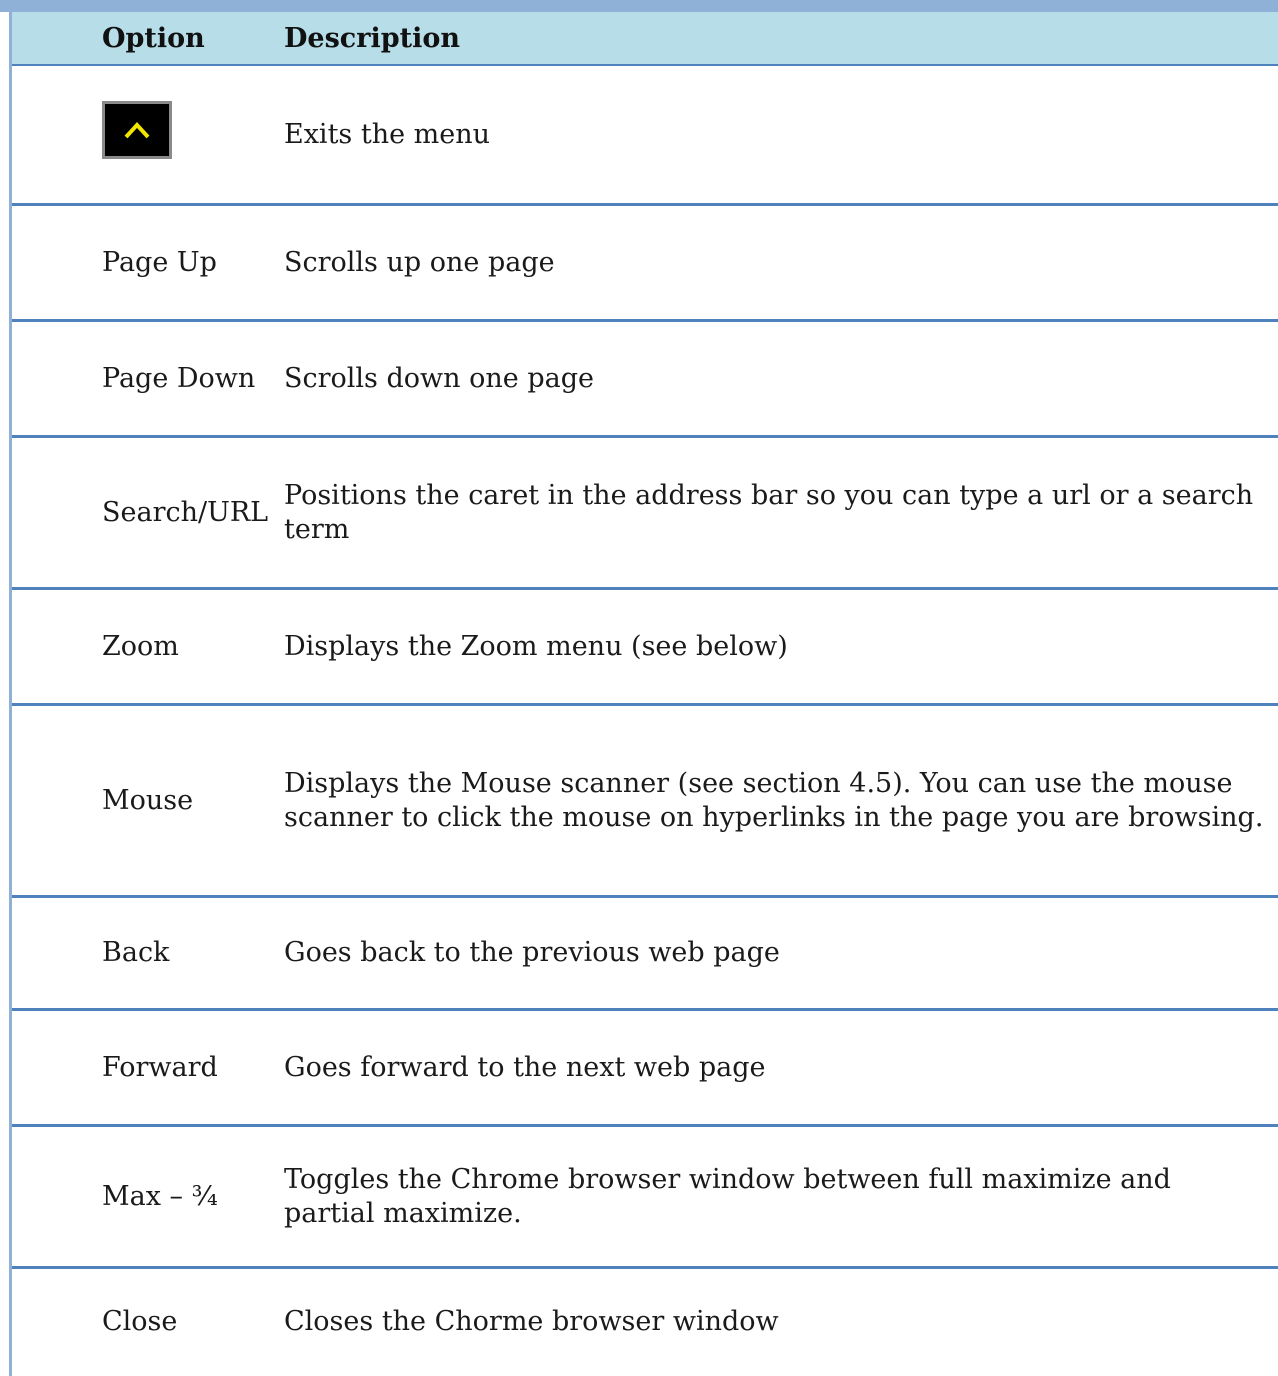  Describe the element at coordinates (531, 1321) in the screenshot. I see `description-cell: Closes the Chorme browser window` at that location.